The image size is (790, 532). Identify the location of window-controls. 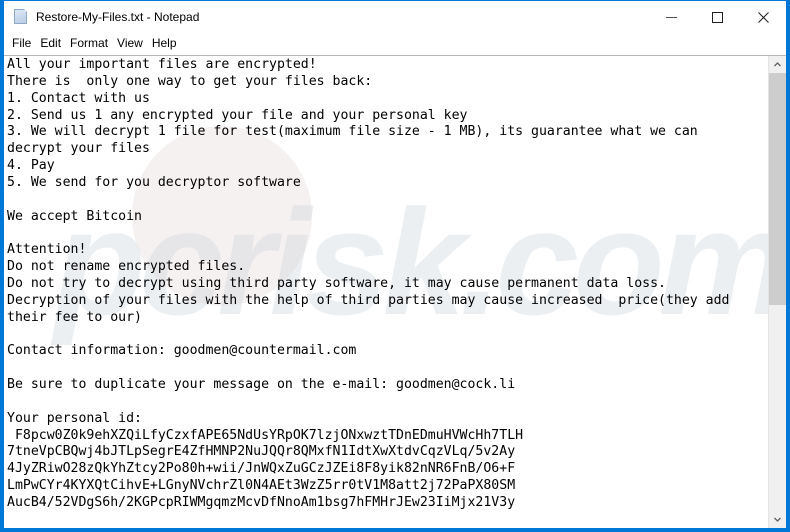
(717, 17).